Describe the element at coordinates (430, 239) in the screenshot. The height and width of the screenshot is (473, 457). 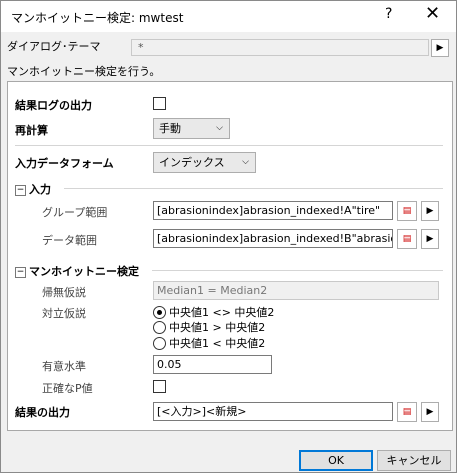
I see `data-range-arrow-button: ▶` at that location.